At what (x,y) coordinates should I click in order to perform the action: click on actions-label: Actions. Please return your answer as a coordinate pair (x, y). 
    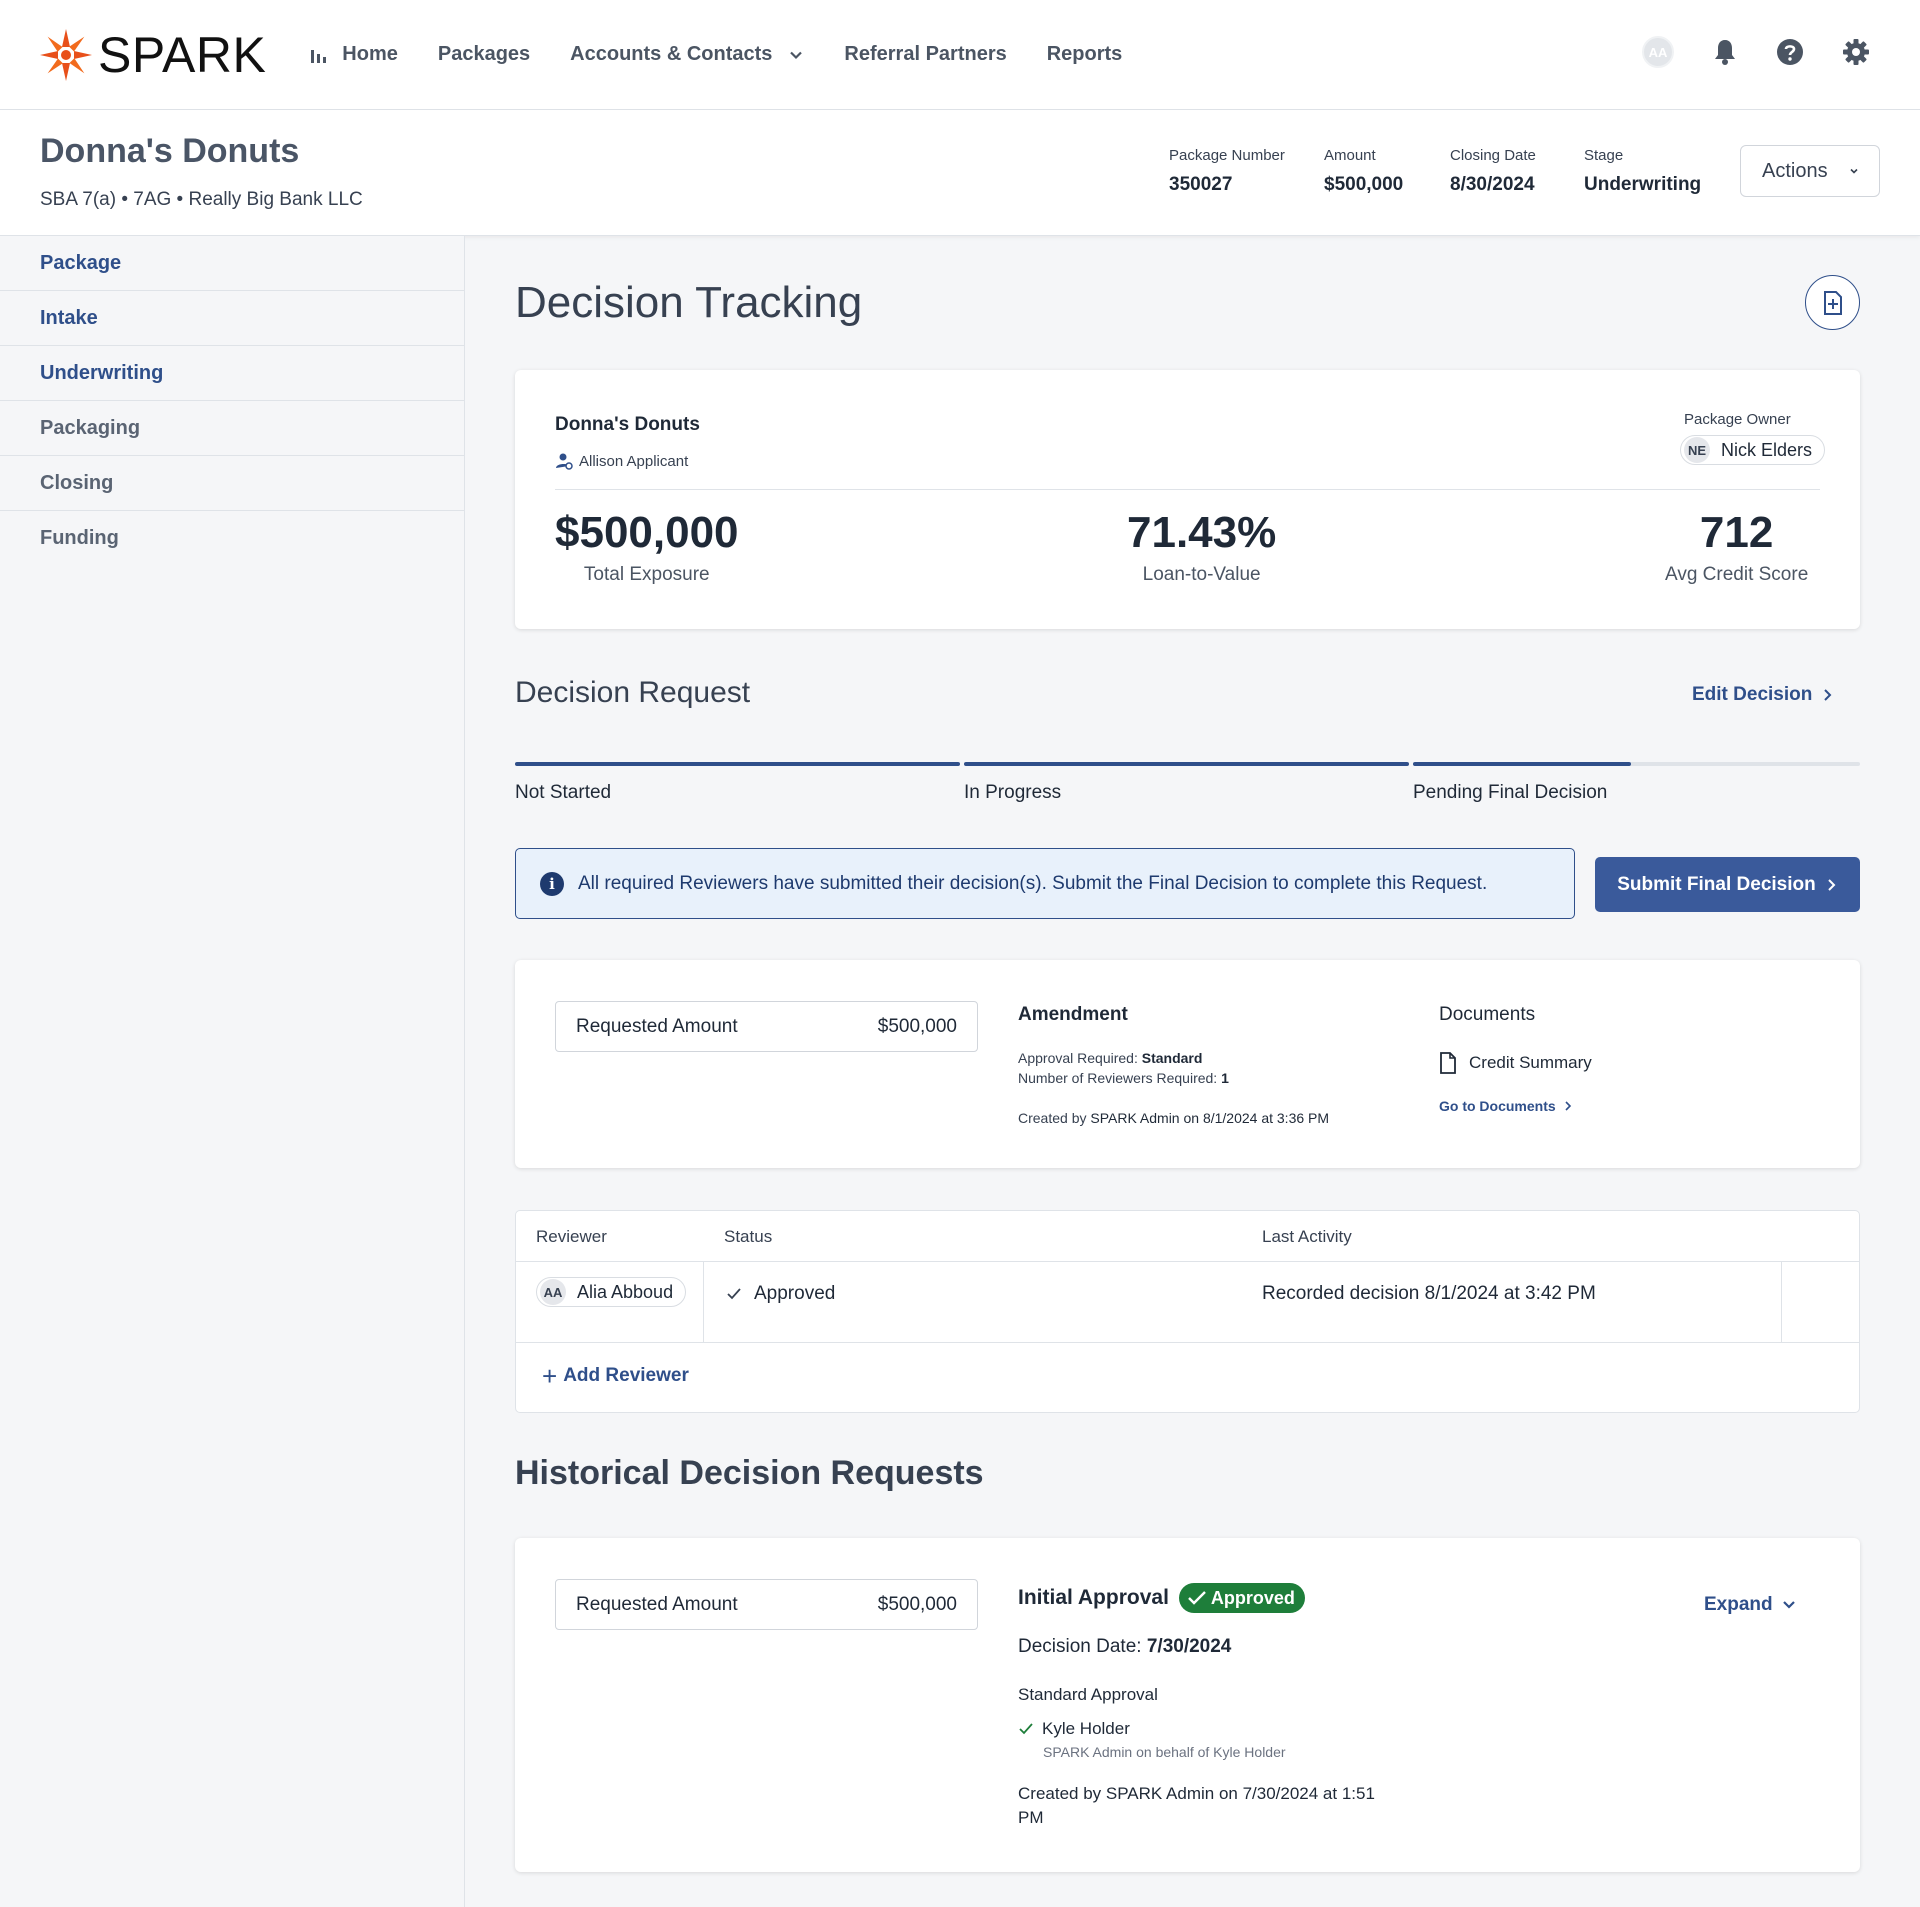
    Looking at the image, I should click on (1795, 170).